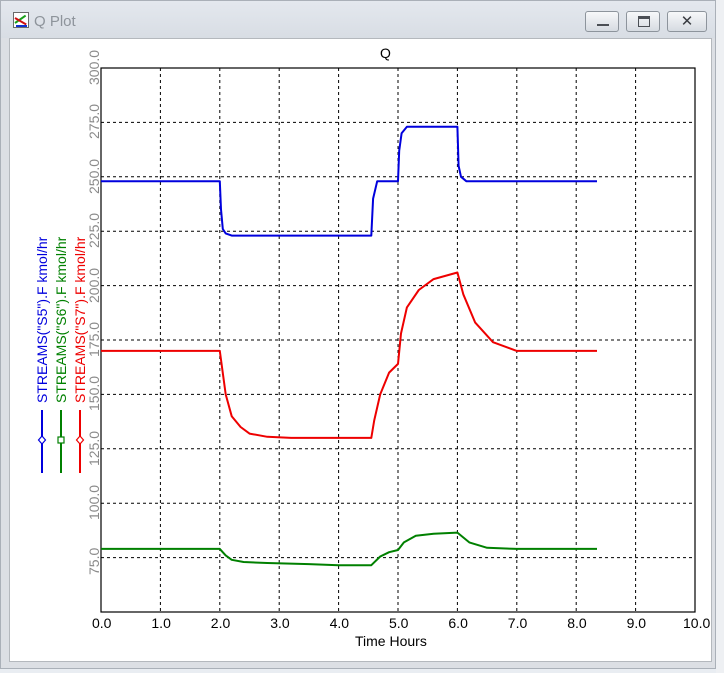  Describe the element at coordinates (94, 231) in the screenshot. I see `y-tick-label: 225.0` at that location.